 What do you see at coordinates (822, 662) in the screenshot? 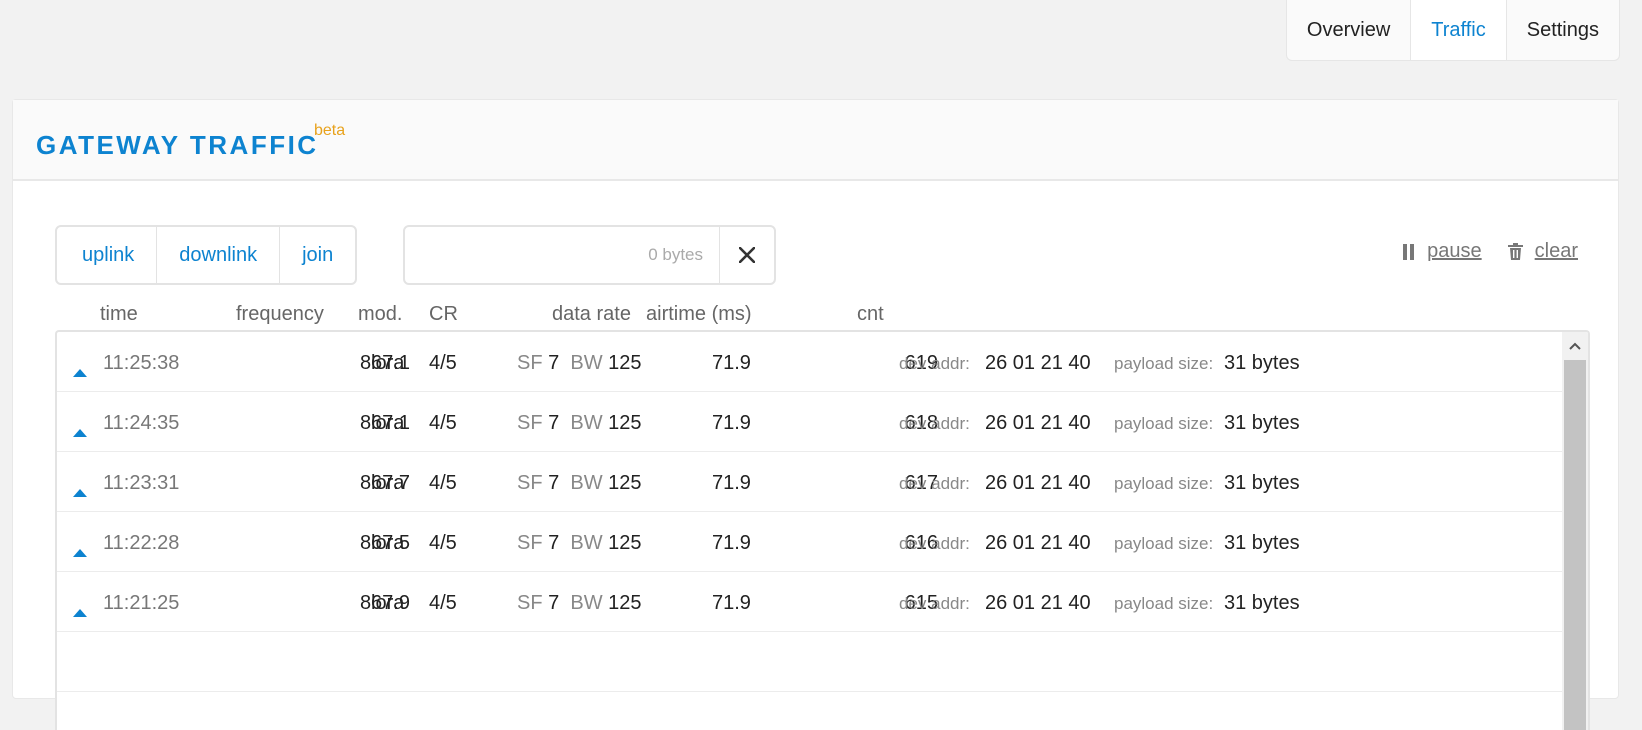
I see `traffic-row` at bounding box center [822, 662].